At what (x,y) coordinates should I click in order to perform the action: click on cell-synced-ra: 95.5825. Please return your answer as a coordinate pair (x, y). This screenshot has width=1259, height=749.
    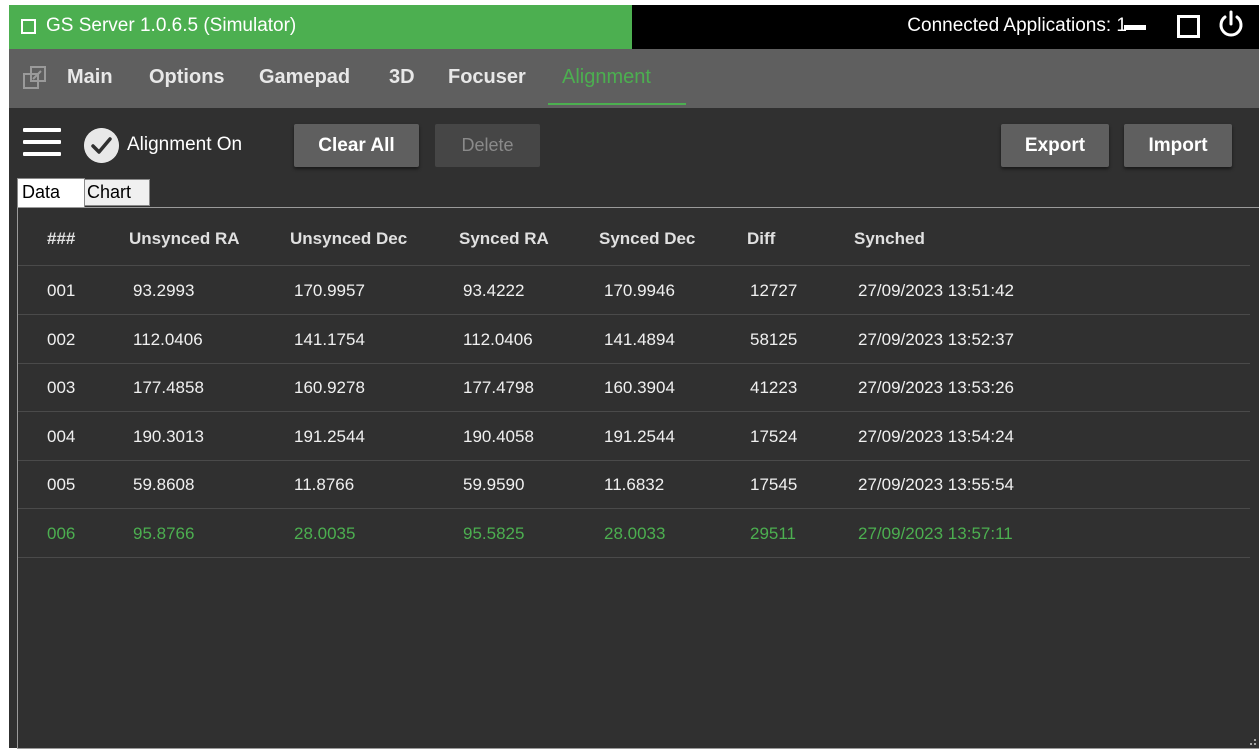
    Looking at the image, I should click on (494, 533).